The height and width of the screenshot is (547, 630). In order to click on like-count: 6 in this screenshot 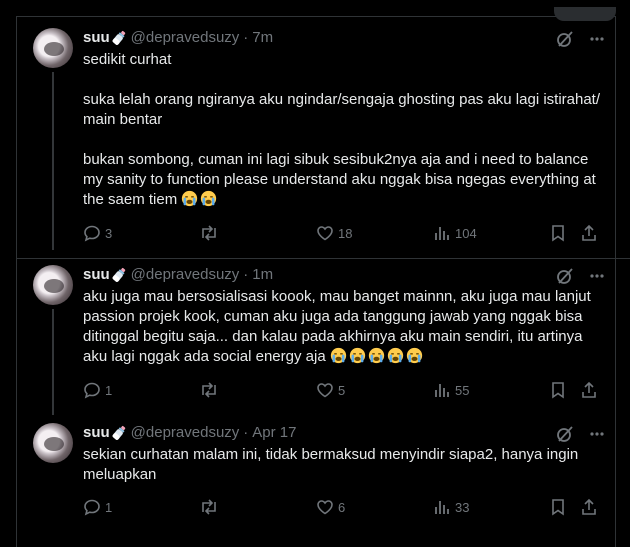, I will do `click(342, 507)`.